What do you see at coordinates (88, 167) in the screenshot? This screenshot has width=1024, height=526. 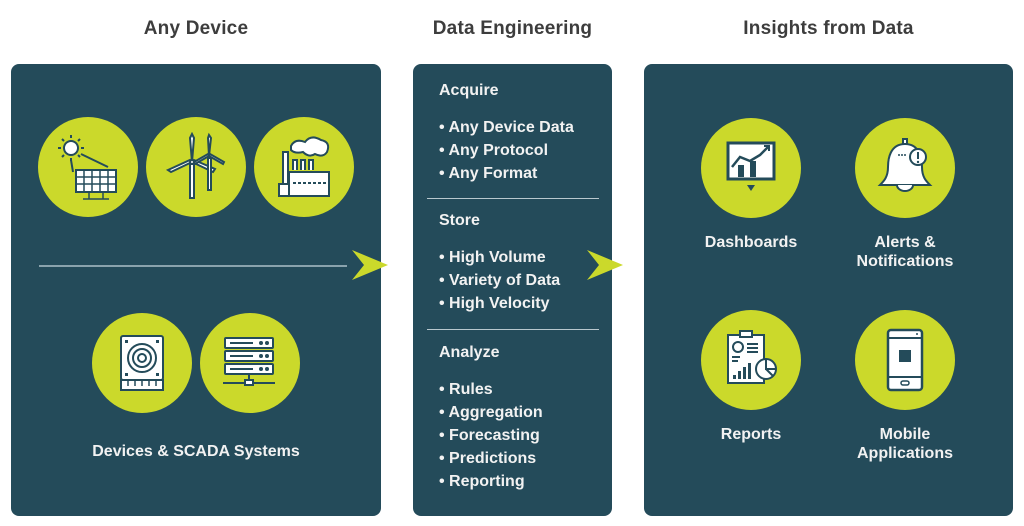 I see `solar-panel-icon` at bounding box center [88, 167].